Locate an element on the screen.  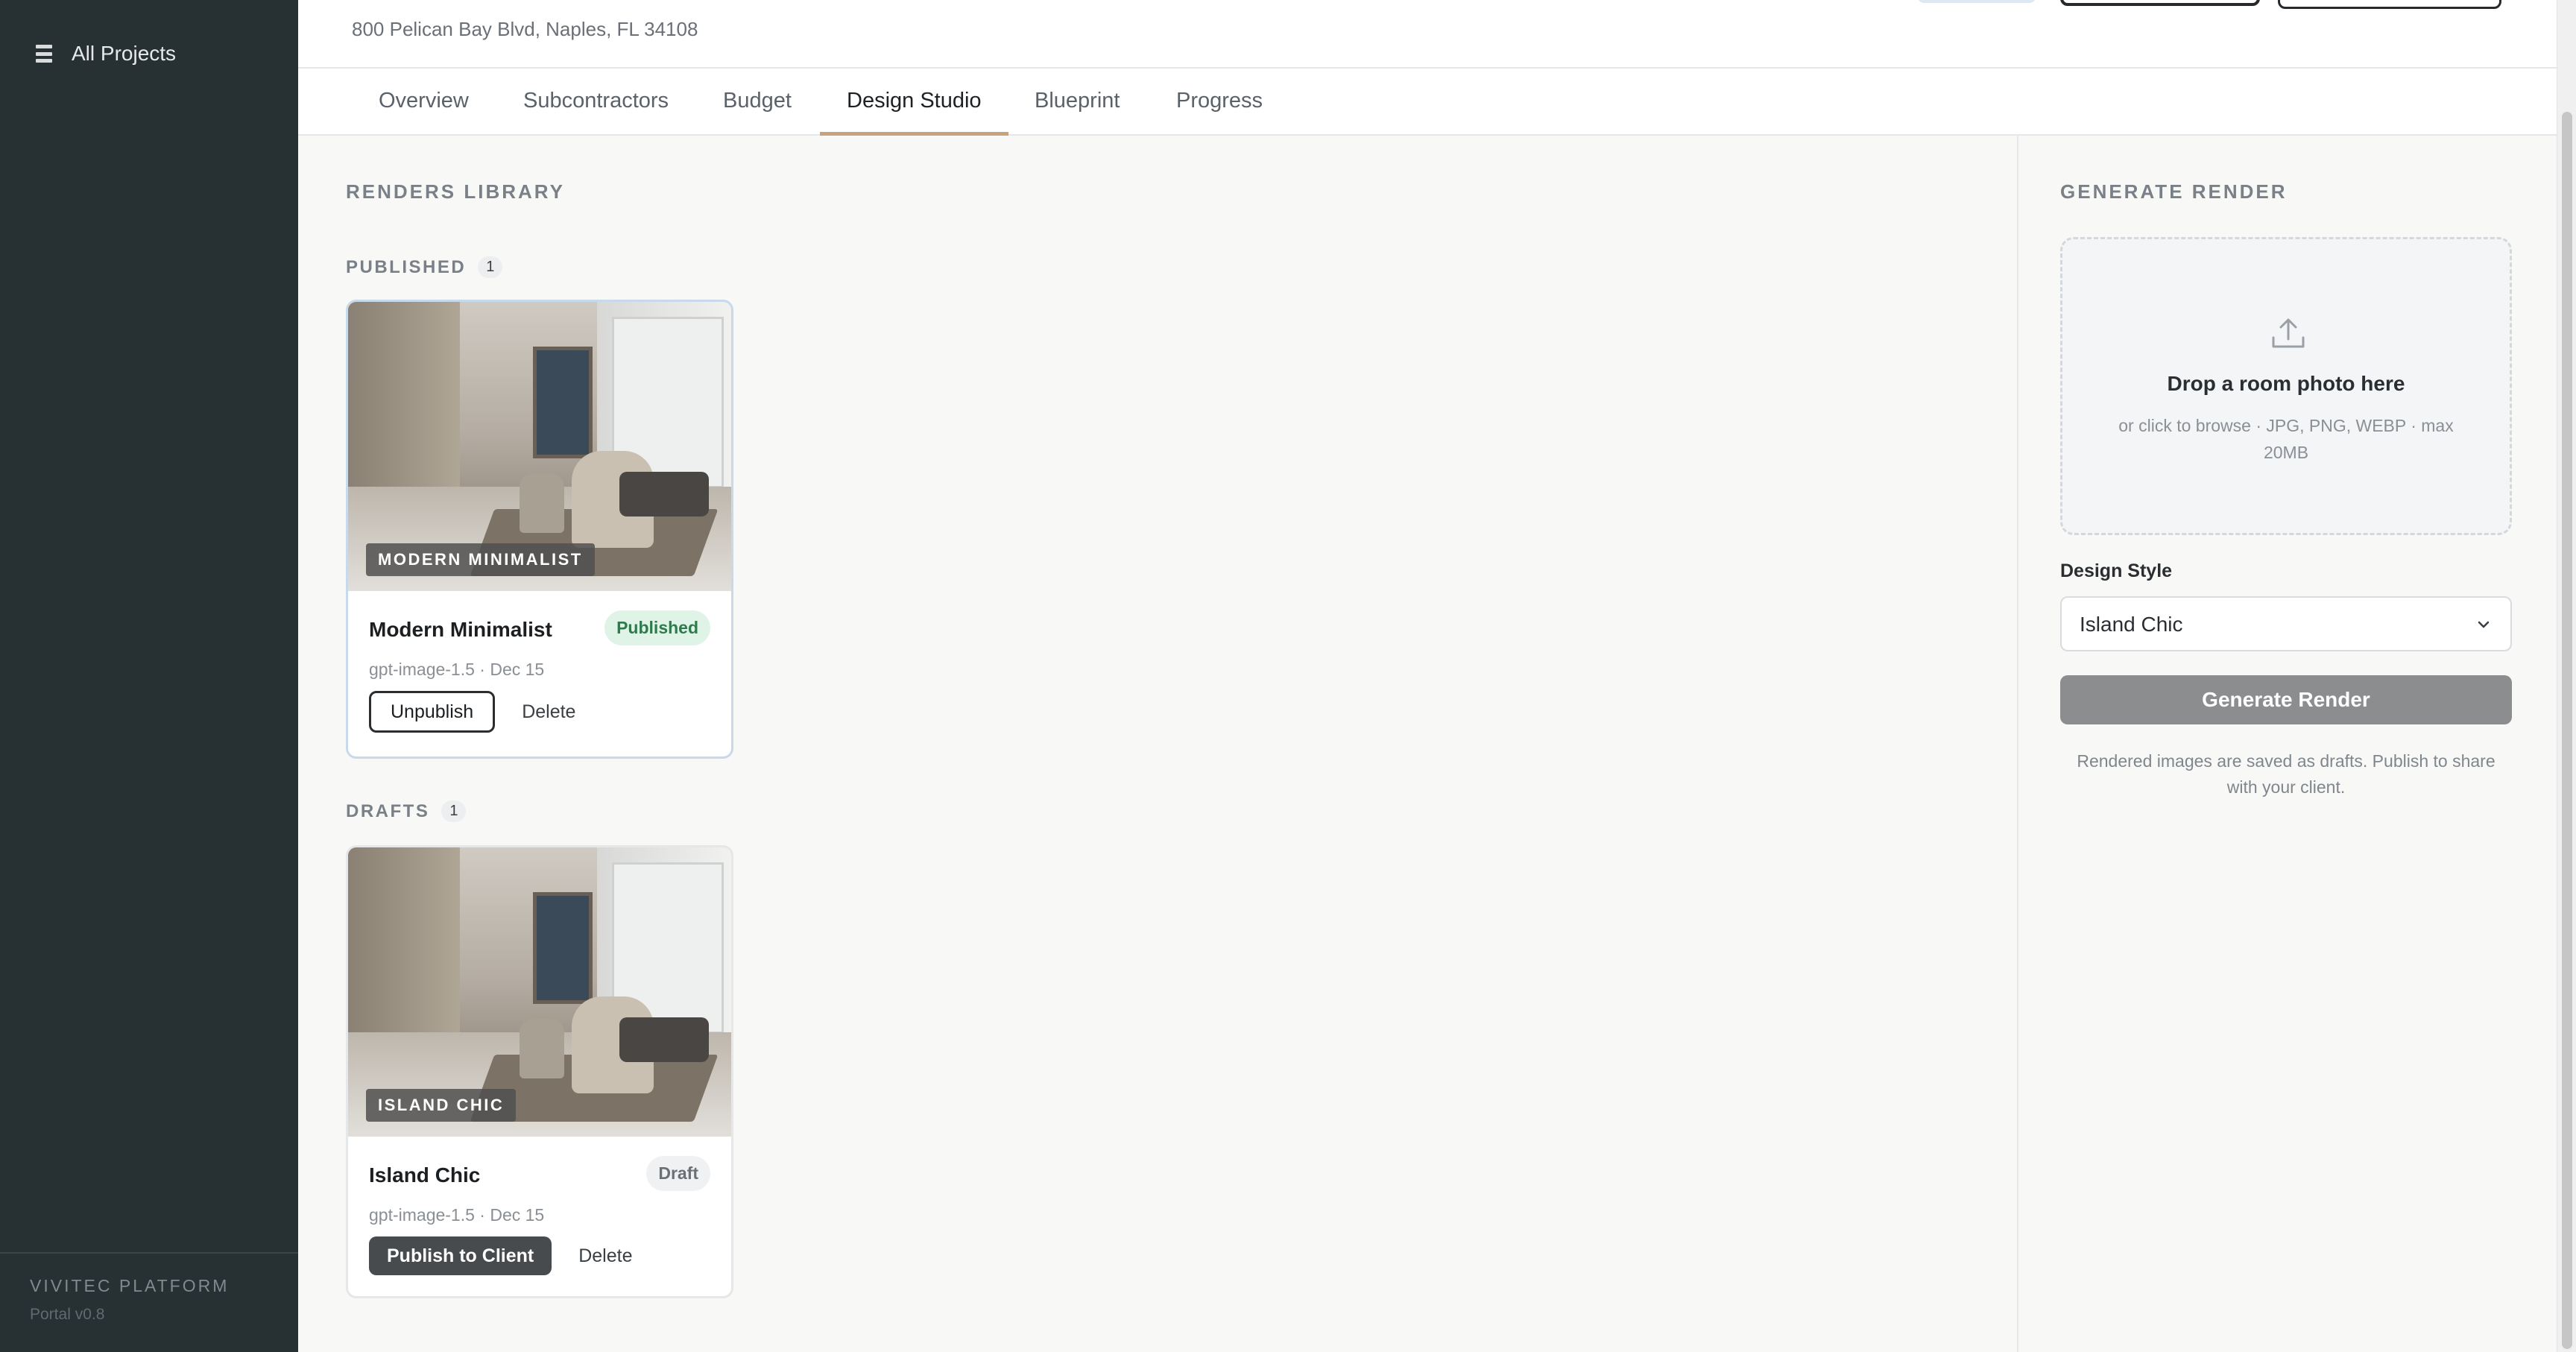
menu-icon is located at coordinates (44, 54).